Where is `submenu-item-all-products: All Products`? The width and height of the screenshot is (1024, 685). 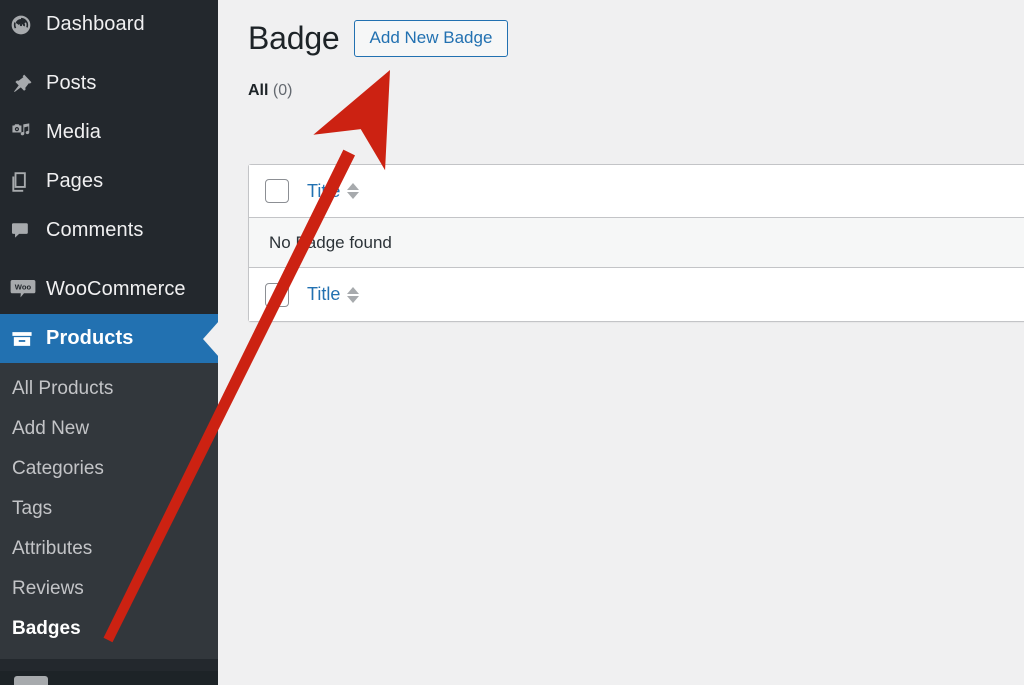
submenu-item-all-products: All Products is located at coordinates (109, 389).